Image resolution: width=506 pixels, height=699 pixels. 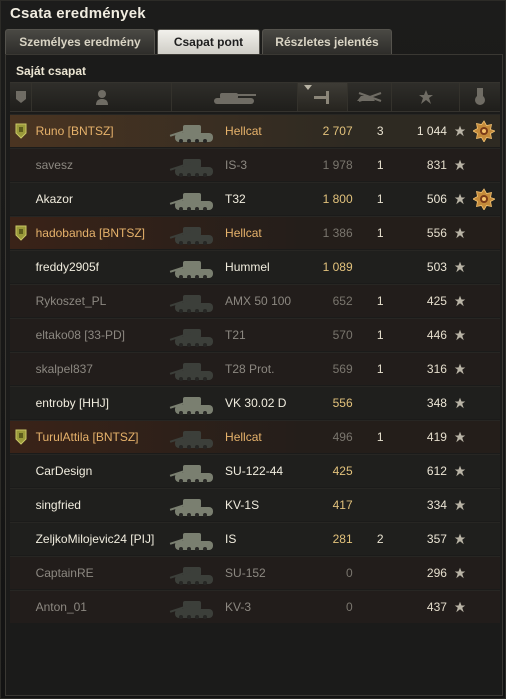 What do you see at coordinates (235, 335) in the screenshot?
I see `tank-name: T21` at bounding box center [235, 335].